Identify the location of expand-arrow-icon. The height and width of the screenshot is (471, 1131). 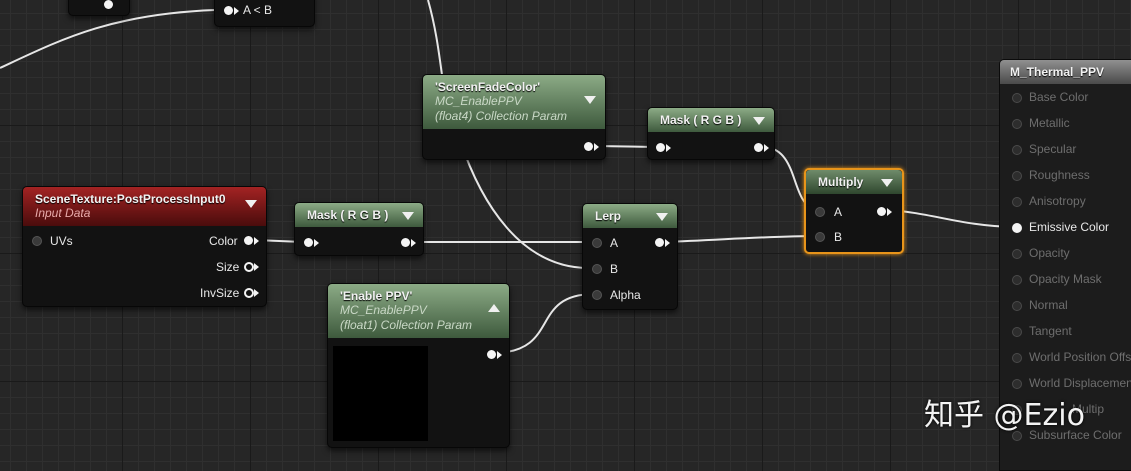
(494, 308).